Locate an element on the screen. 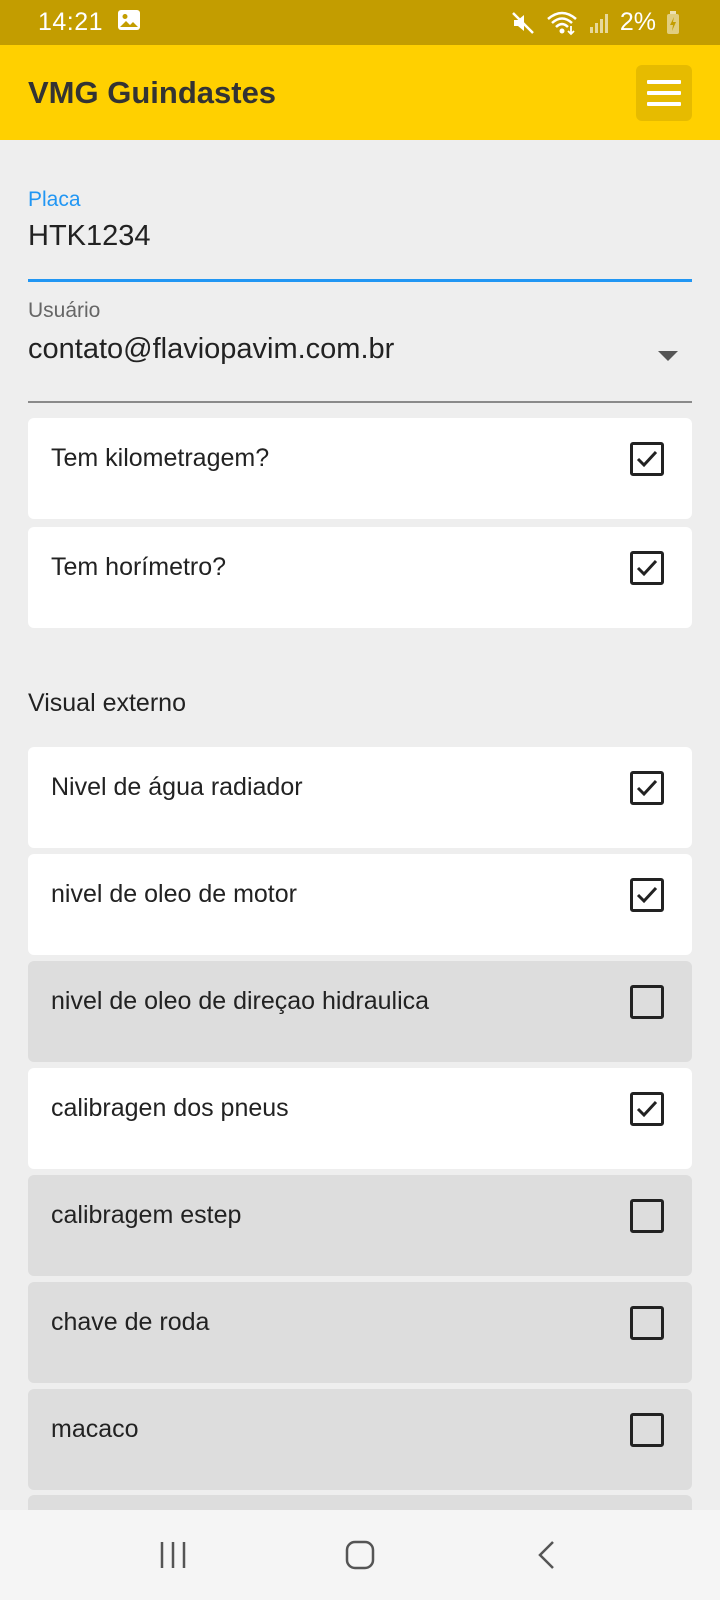 Image resolution: width=720 pixels, height=1600 pixels. back-icon is located at coordinates (545, 1555).